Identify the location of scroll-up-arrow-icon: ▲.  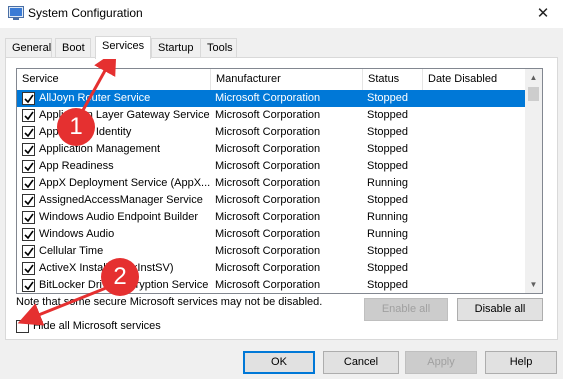
(533, 77).